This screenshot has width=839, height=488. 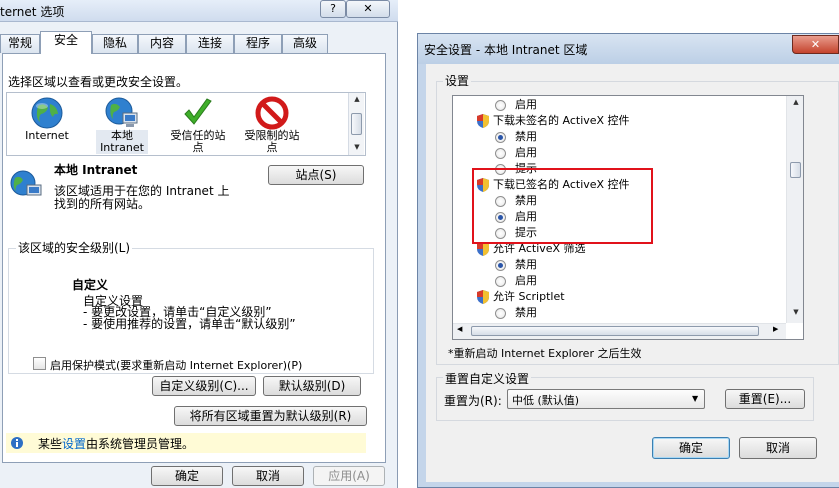 I want to click on zone-description-line2: 找到的所有网站。, so click(x=102, y=204).